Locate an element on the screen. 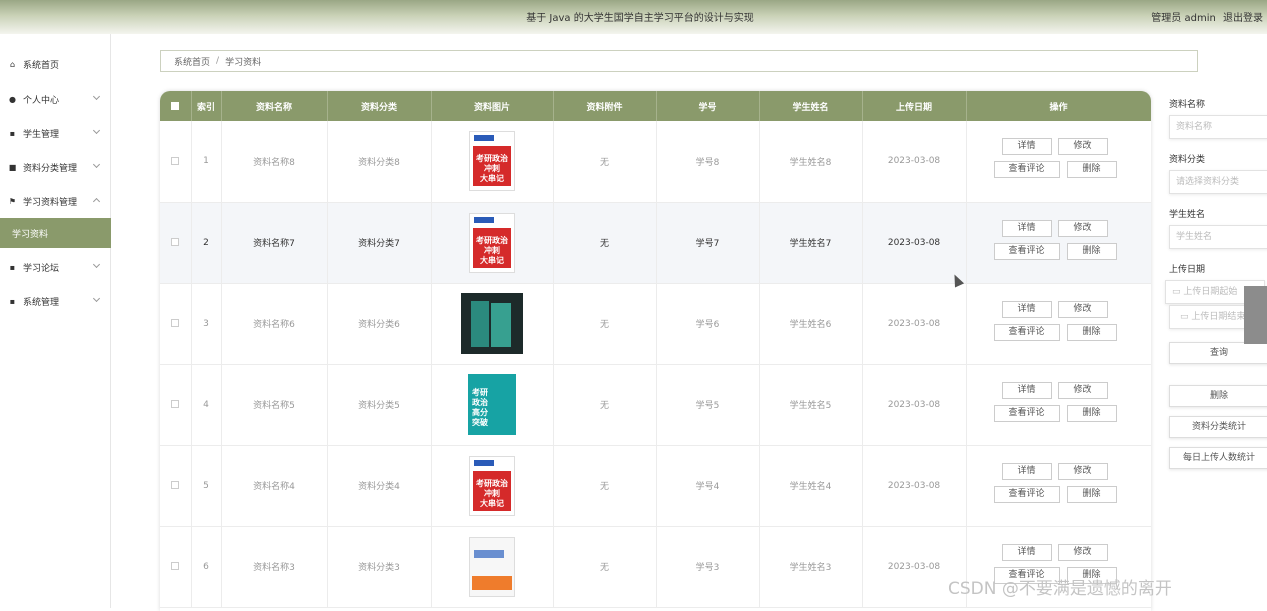 This screenshot has width=1267, height=611. sidebar-item-profile: ● 个人中心 is located at coordinates (55, 99).